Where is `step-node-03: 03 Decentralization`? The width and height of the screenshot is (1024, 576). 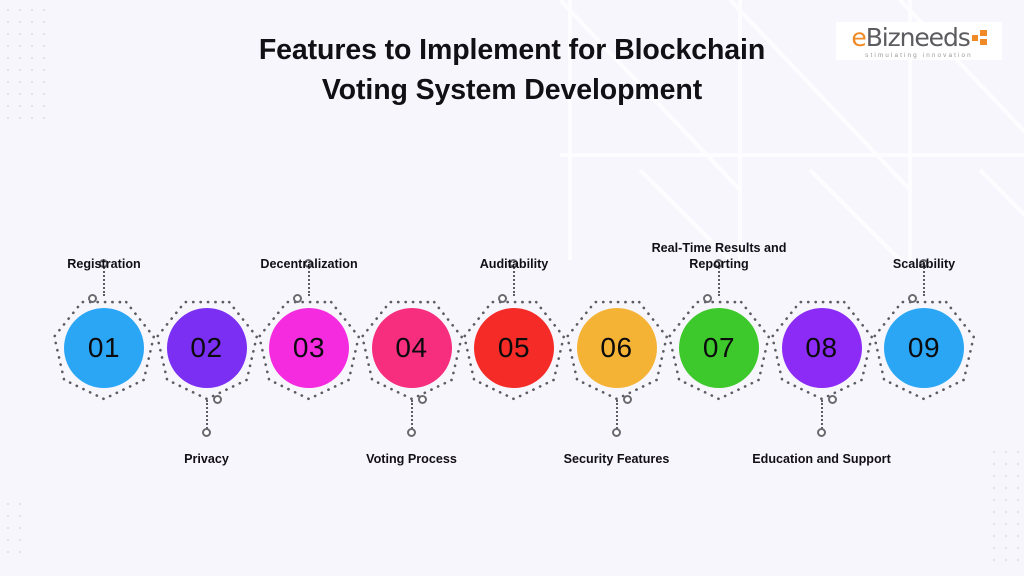 step-node-03: 03 Decentralization is located at coordinates (309, 330).